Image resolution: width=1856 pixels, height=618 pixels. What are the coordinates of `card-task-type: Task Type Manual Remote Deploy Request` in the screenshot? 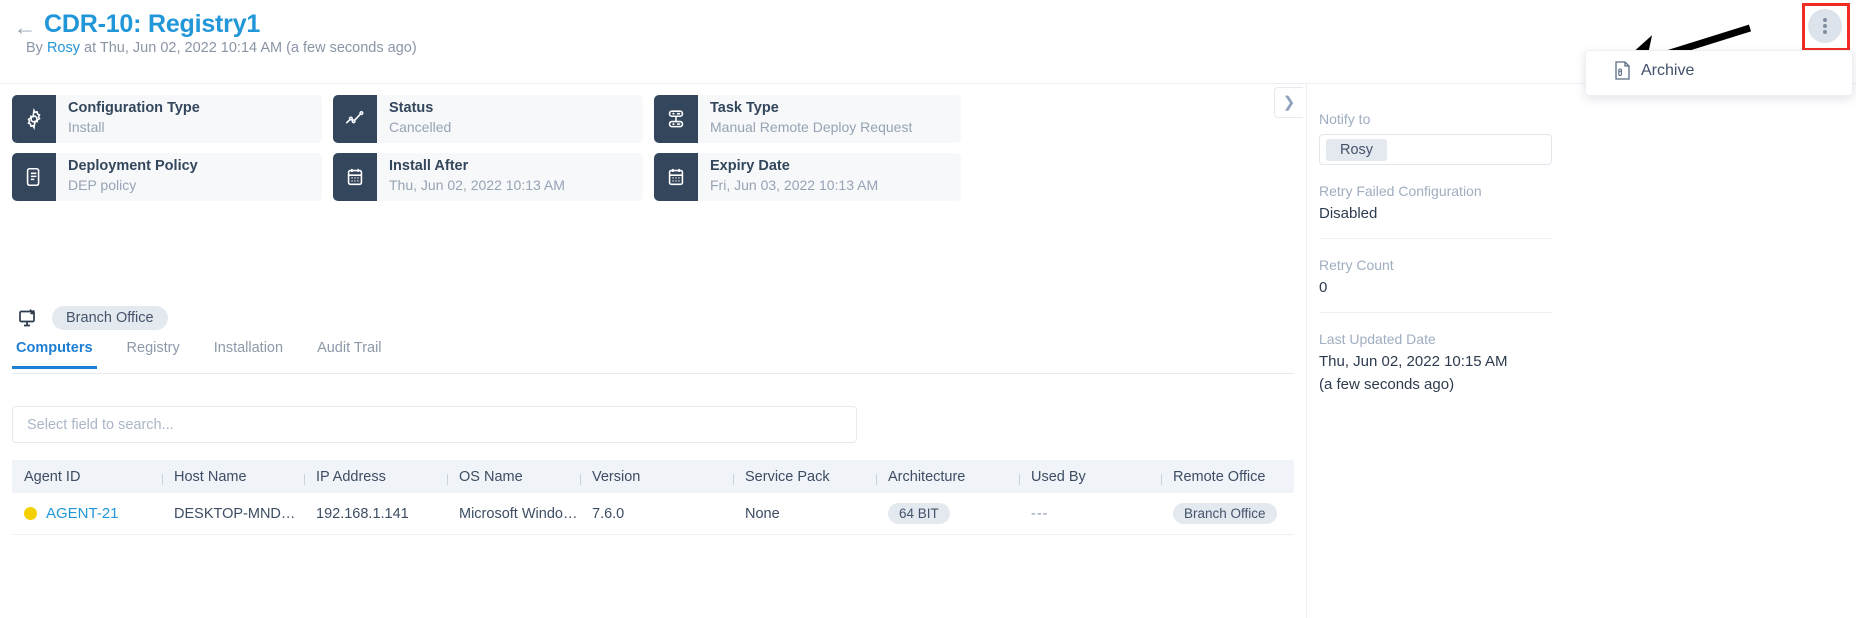 It's located at (807, 119).